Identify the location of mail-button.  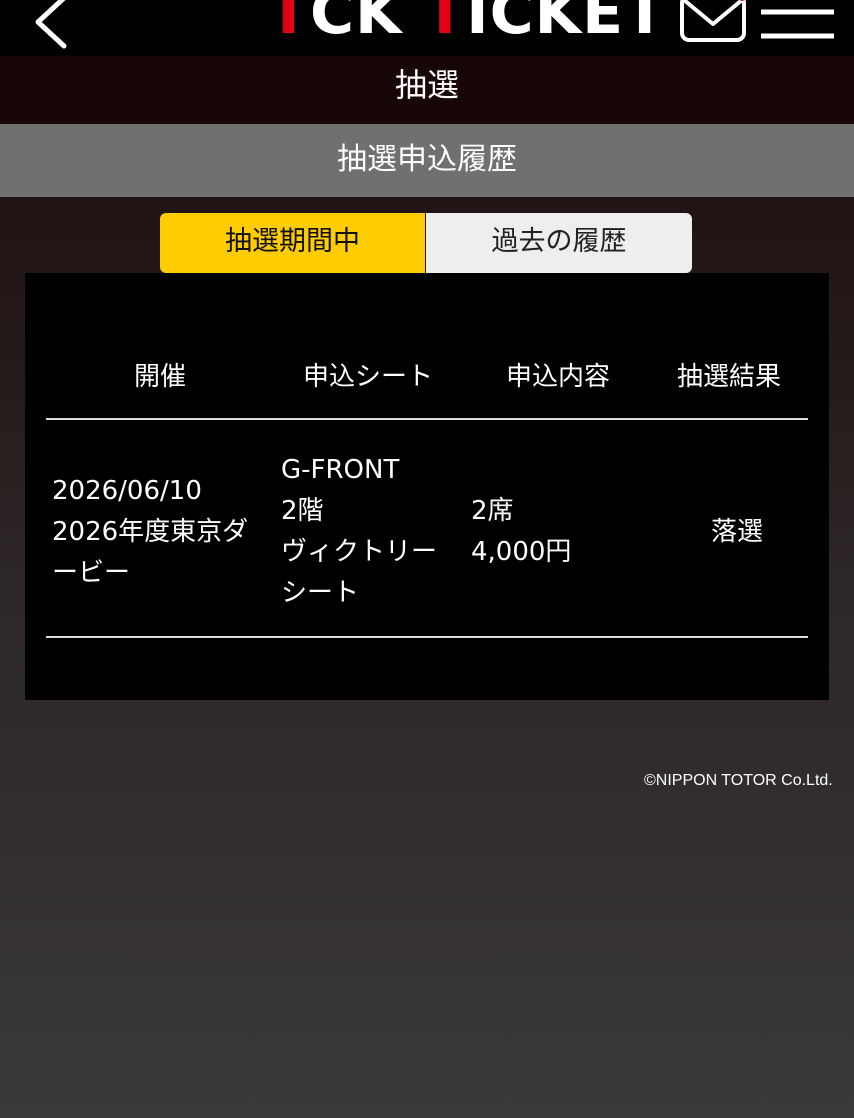
(713, 22).